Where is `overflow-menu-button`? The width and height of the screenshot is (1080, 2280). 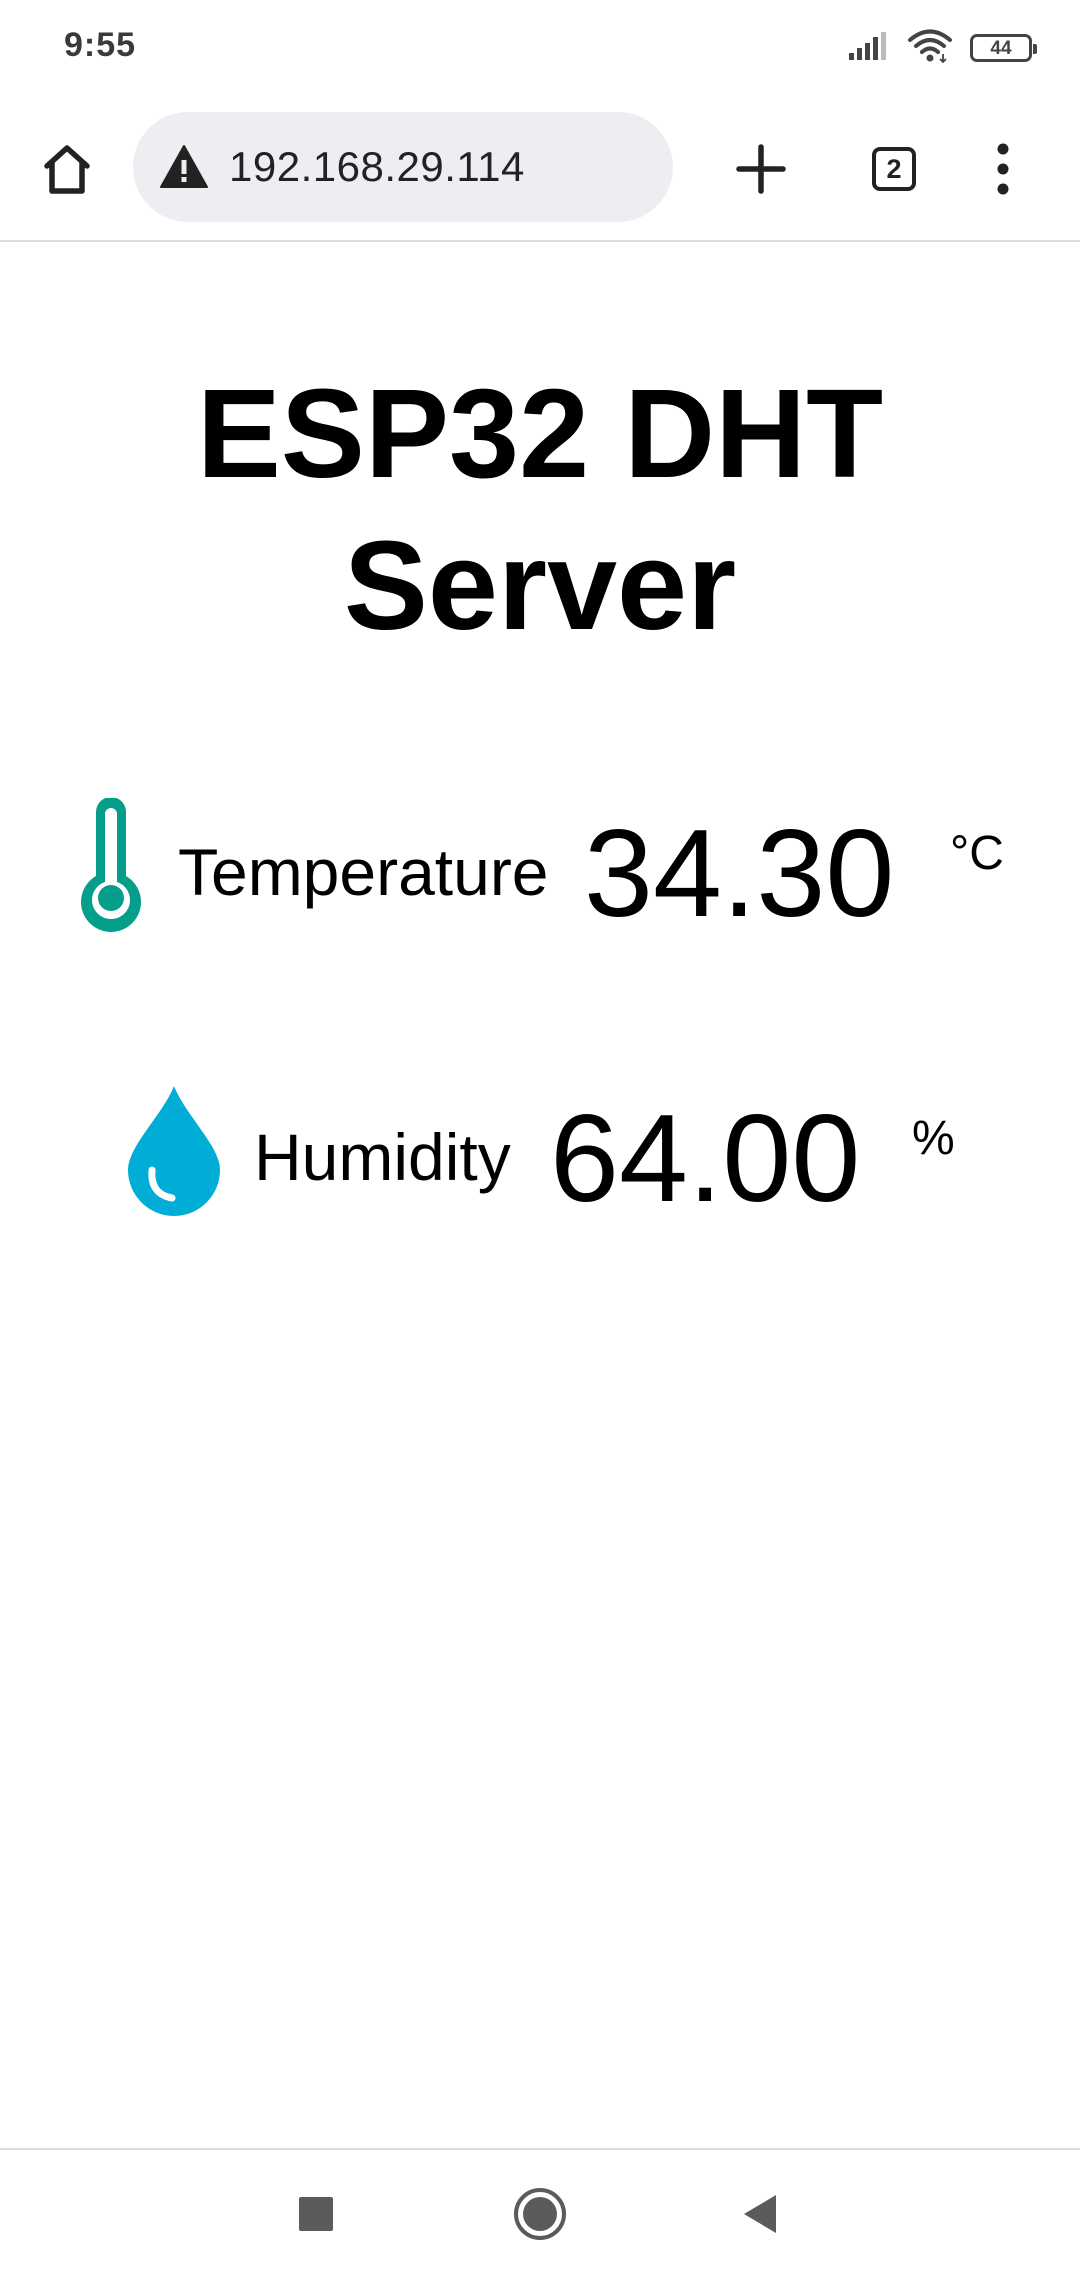 overflow-menu-button is located at coordinates (1003, 169).